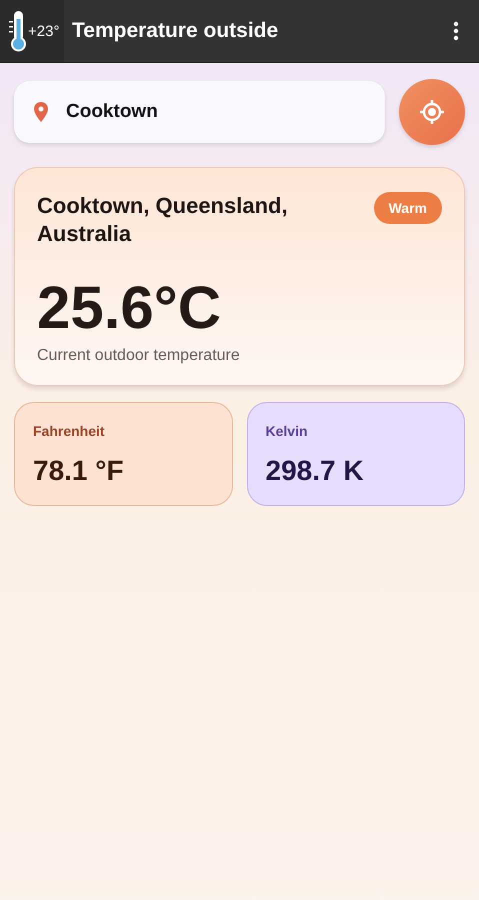 The image size is (479, 900). What do you see at coordinates (44, 31) in the screenshot?
I see `logo-temperature: +23°` at bounding box center [44, 31].